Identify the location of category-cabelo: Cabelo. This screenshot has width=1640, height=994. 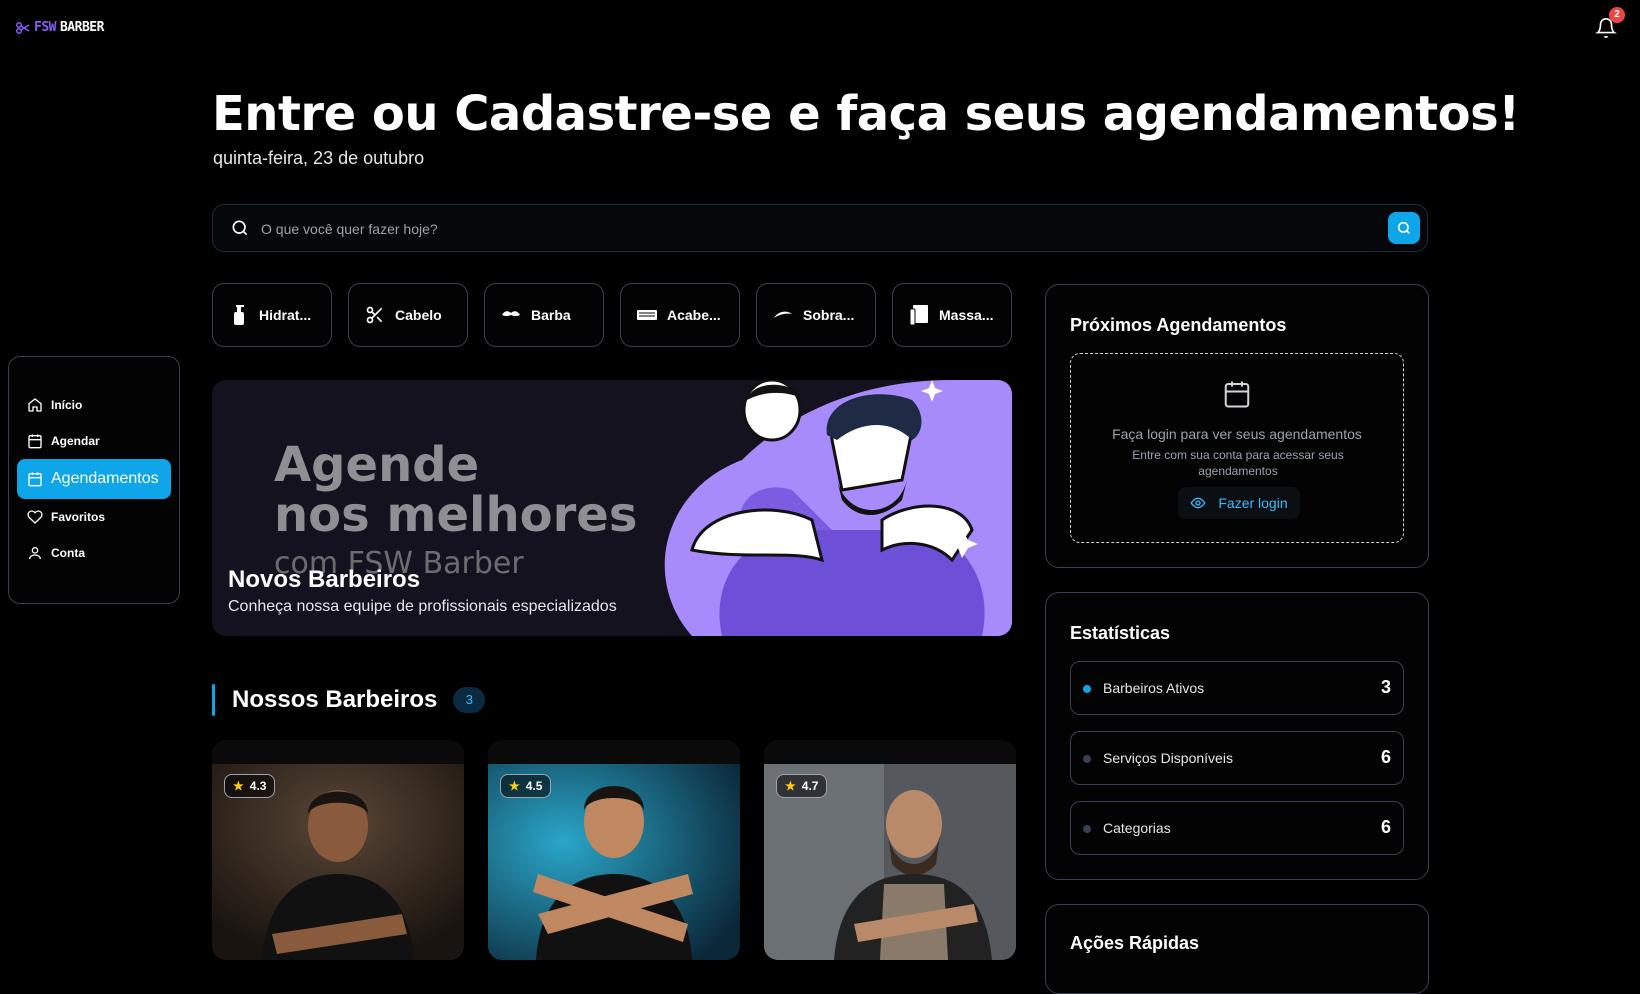
(408, 315).